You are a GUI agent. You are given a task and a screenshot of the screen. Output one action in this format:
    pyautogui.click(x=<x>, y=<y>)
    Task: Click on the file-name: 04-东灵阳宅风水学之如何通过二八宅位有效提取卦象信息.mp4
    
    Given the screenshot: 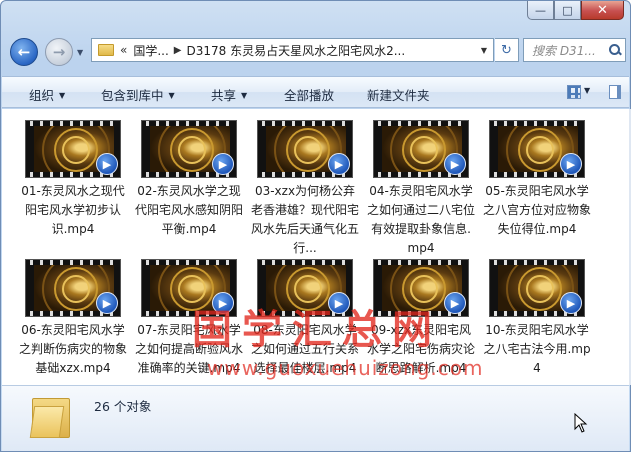 What is the action you would take?
    pyautogui.click(x=421, y=219)
    